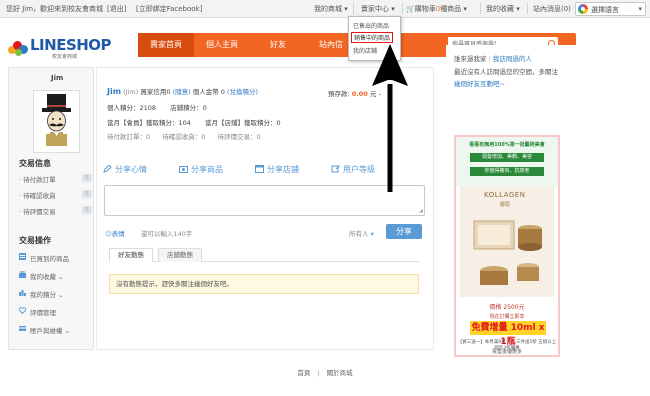 The width and height of the screenshot is (650, 396). Describe the element at coordinates (55, 294) in the screenshot. I see `my-points-link: 我的積分 ⌄` at that location.